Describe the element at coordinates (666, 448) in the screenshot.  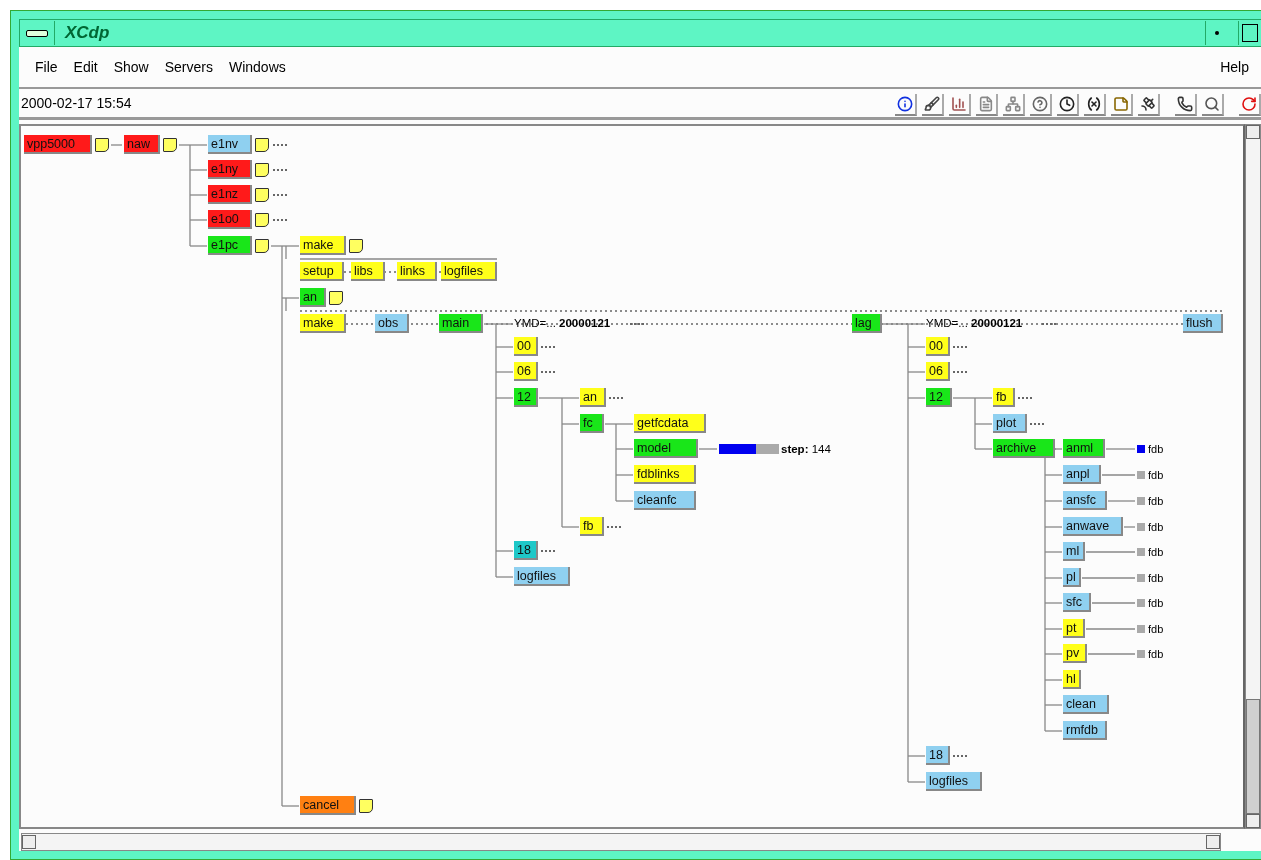
I see `tree-node: model` at that location.